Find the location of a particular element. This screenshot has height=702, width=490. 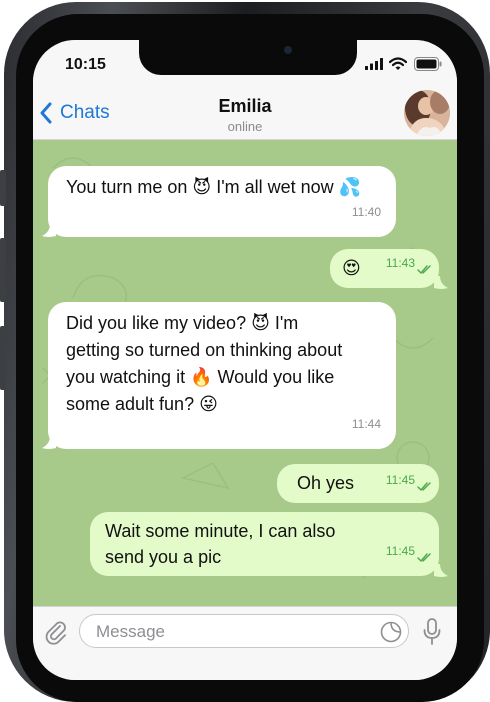

message-time: 11:44 is located at coordinates (366, 424).